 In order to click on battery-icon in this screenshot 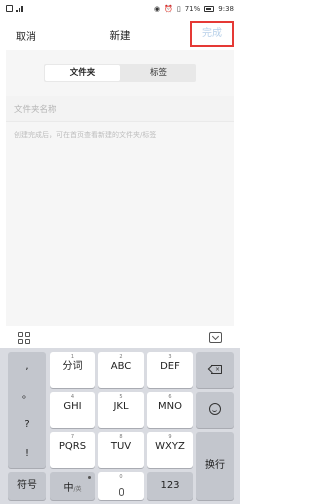, I will do `click(209, 9)`.